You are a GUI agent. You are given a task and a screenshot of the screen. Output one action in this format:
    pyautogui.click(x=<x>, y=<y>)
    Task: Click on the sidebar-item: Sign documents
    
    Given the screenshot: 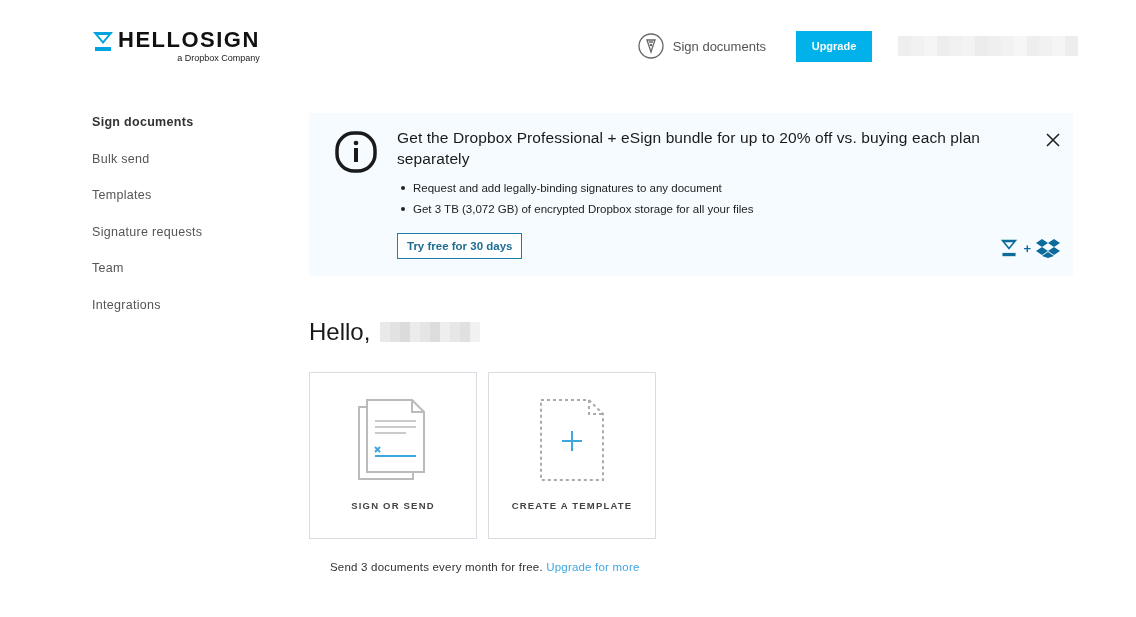 What is the action you would take?
    pyautogui.click(x=200, y=131)
    